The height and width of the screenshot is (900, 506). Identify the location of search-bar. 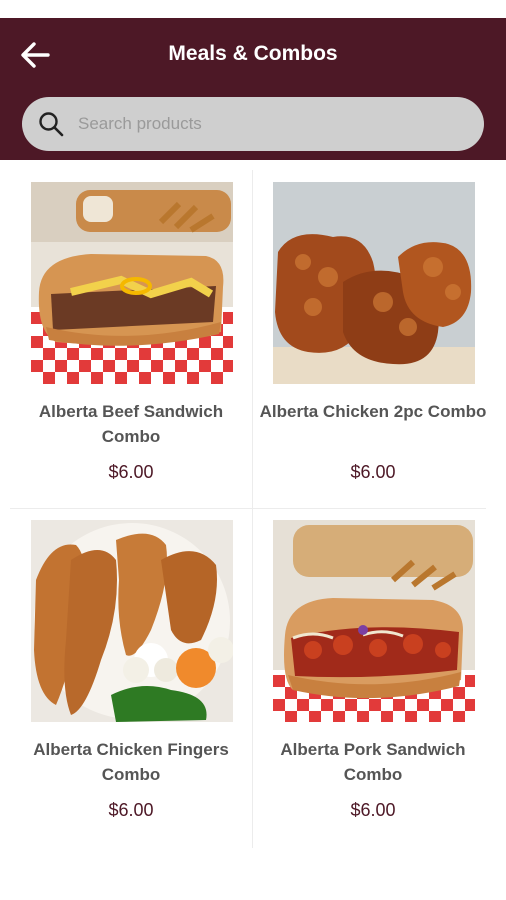
(253, 124).